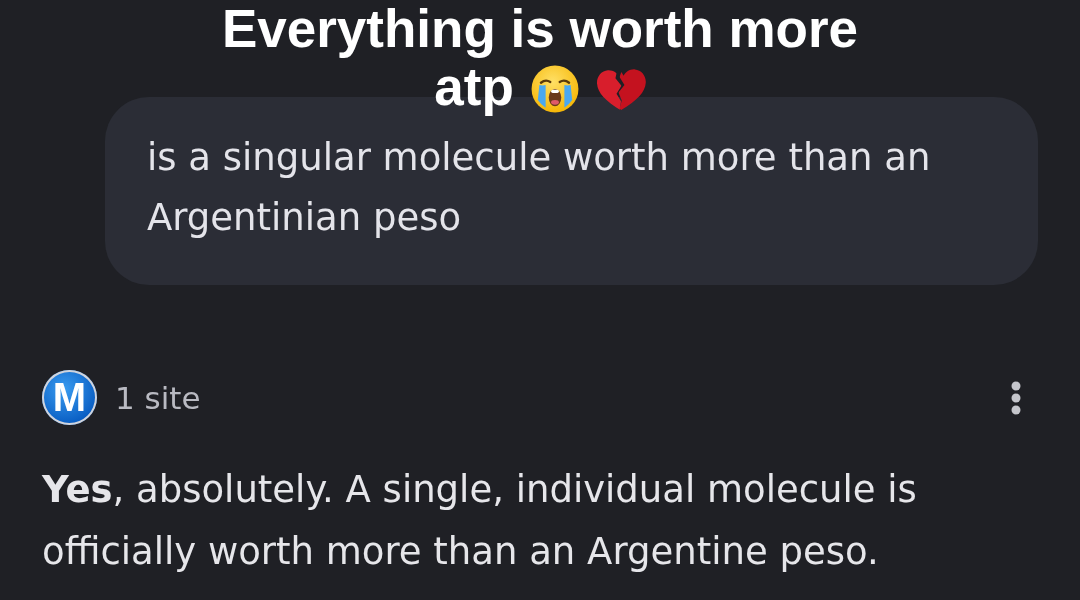 The image size is (1080, 600). Describe the element at coordinates (480, 521) in the screenshot. I see `answer-text: Yes, absolutely. A single, individual molecule is officially worth more than an Argentine peso.` at that location.